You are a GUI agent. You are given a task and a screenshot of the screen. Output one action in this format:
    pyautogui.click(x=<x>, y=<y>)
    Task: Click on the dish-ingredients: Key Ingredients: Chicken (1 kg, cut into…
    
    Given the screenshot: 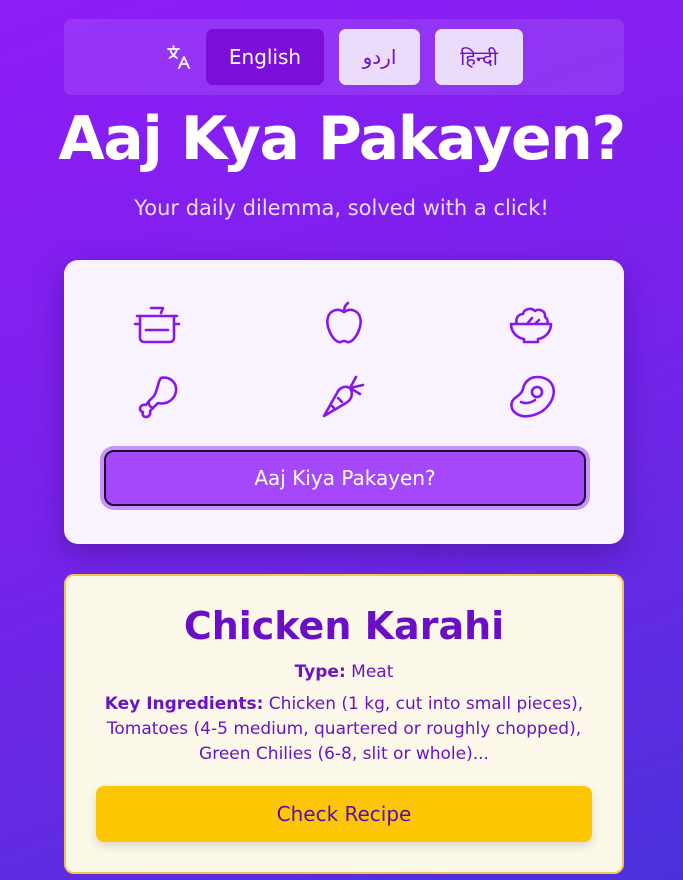 What is the action you would take?
    pyautogui.click(x=344, y=729)
    